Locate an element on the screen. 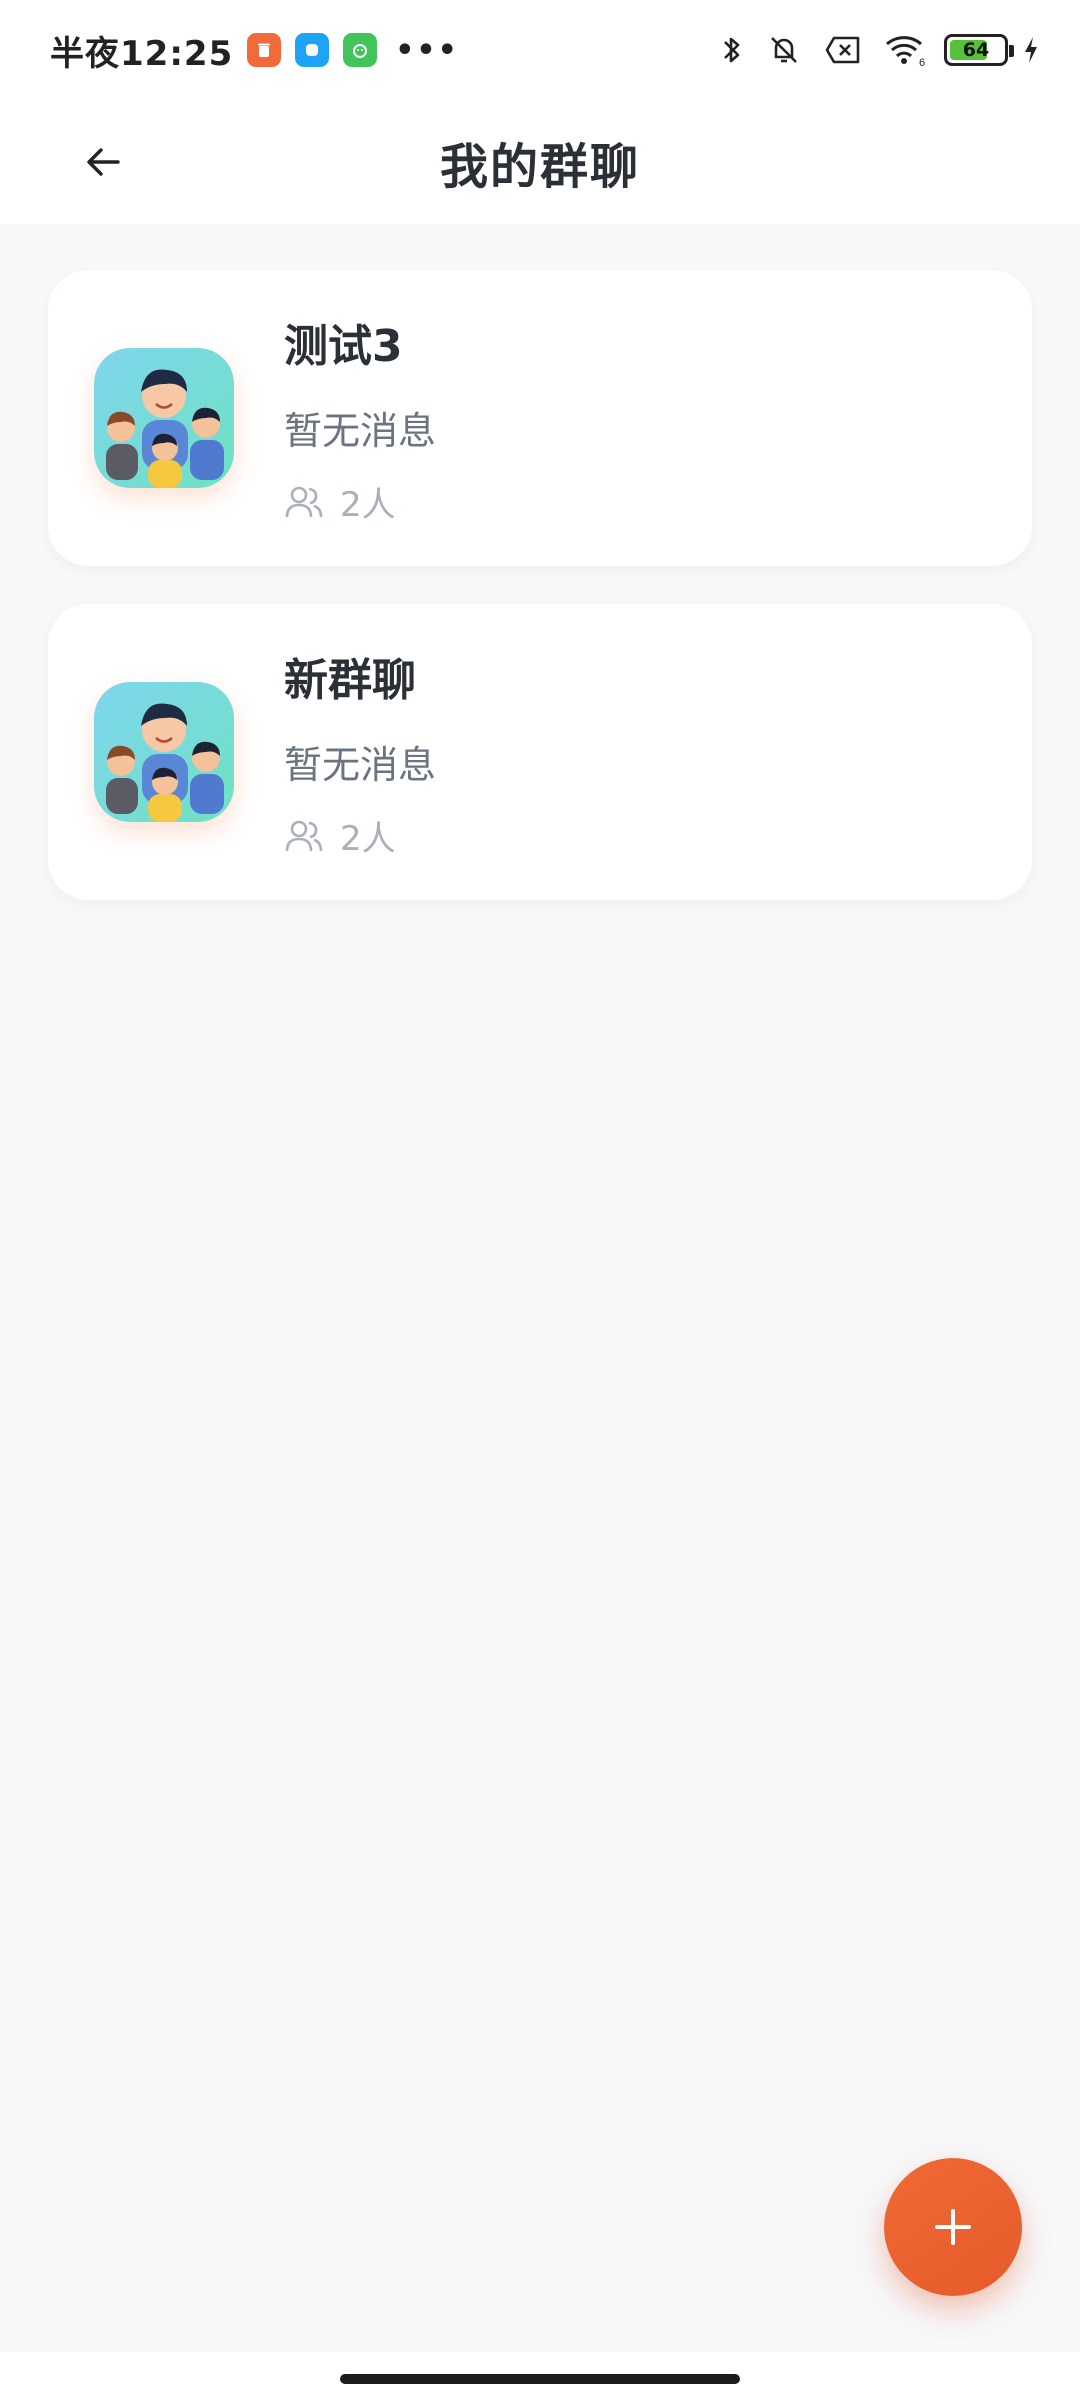 Image resolution: width=1080 pixels, height=2400 pixels. home-indicator is located at coordinates (540, 2379).